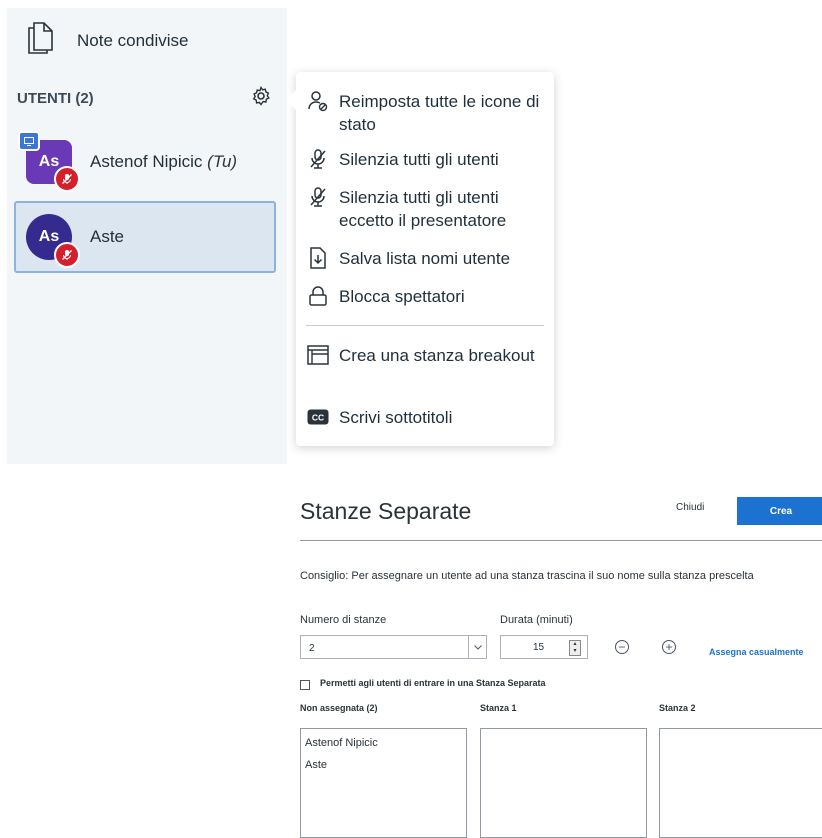 Image resolution: width=822 pixels, height=838 pixels. What do you see at coordinates (305, 685) in the screenshot?
I see `allow-join-checkbox` at bounding box center [305, 685].